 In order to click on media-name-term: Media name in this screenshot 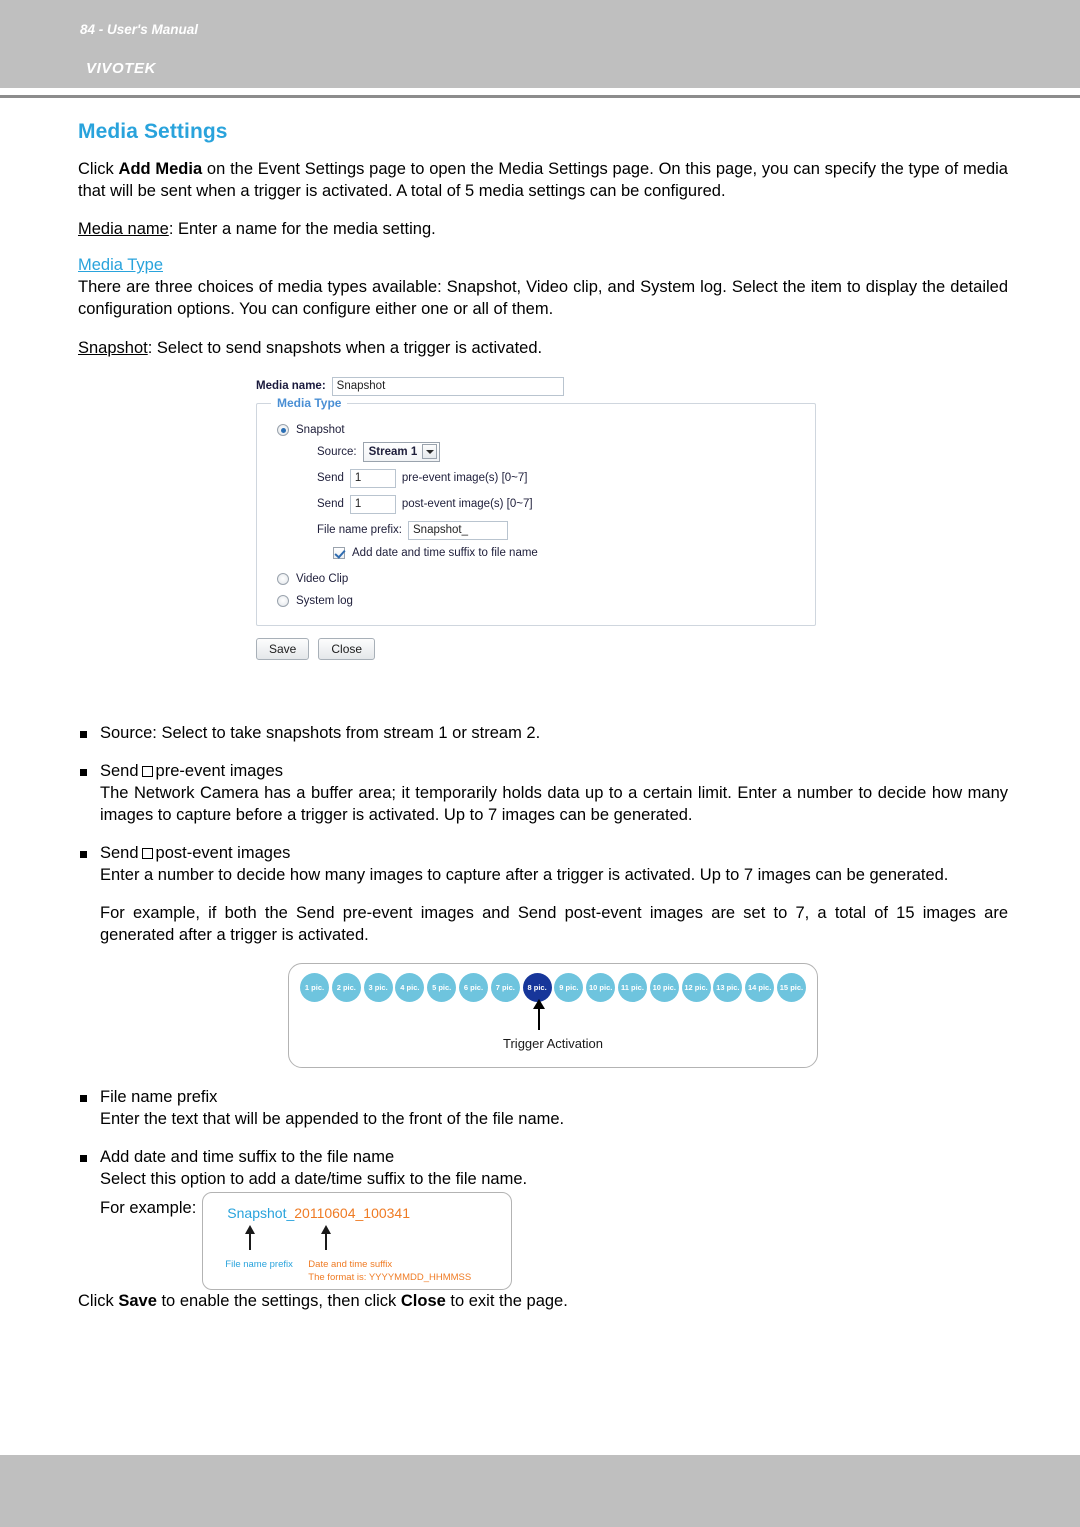, I will do `click(123, 229)`.